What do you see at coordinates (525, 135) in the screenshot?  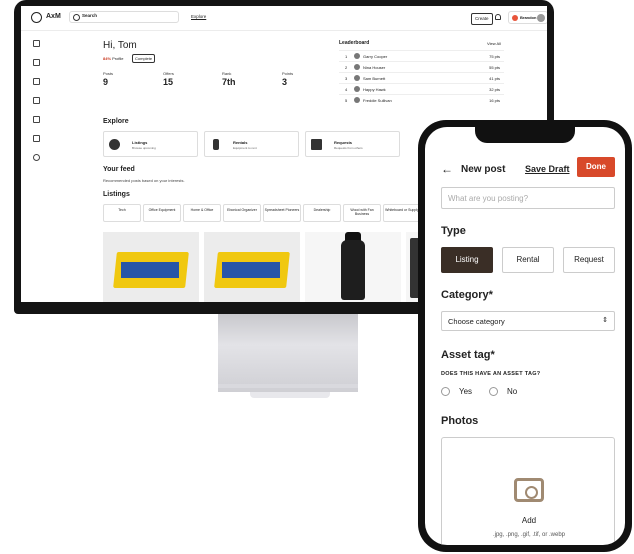 I see `phone-notch` at bounding box center [525, 135].